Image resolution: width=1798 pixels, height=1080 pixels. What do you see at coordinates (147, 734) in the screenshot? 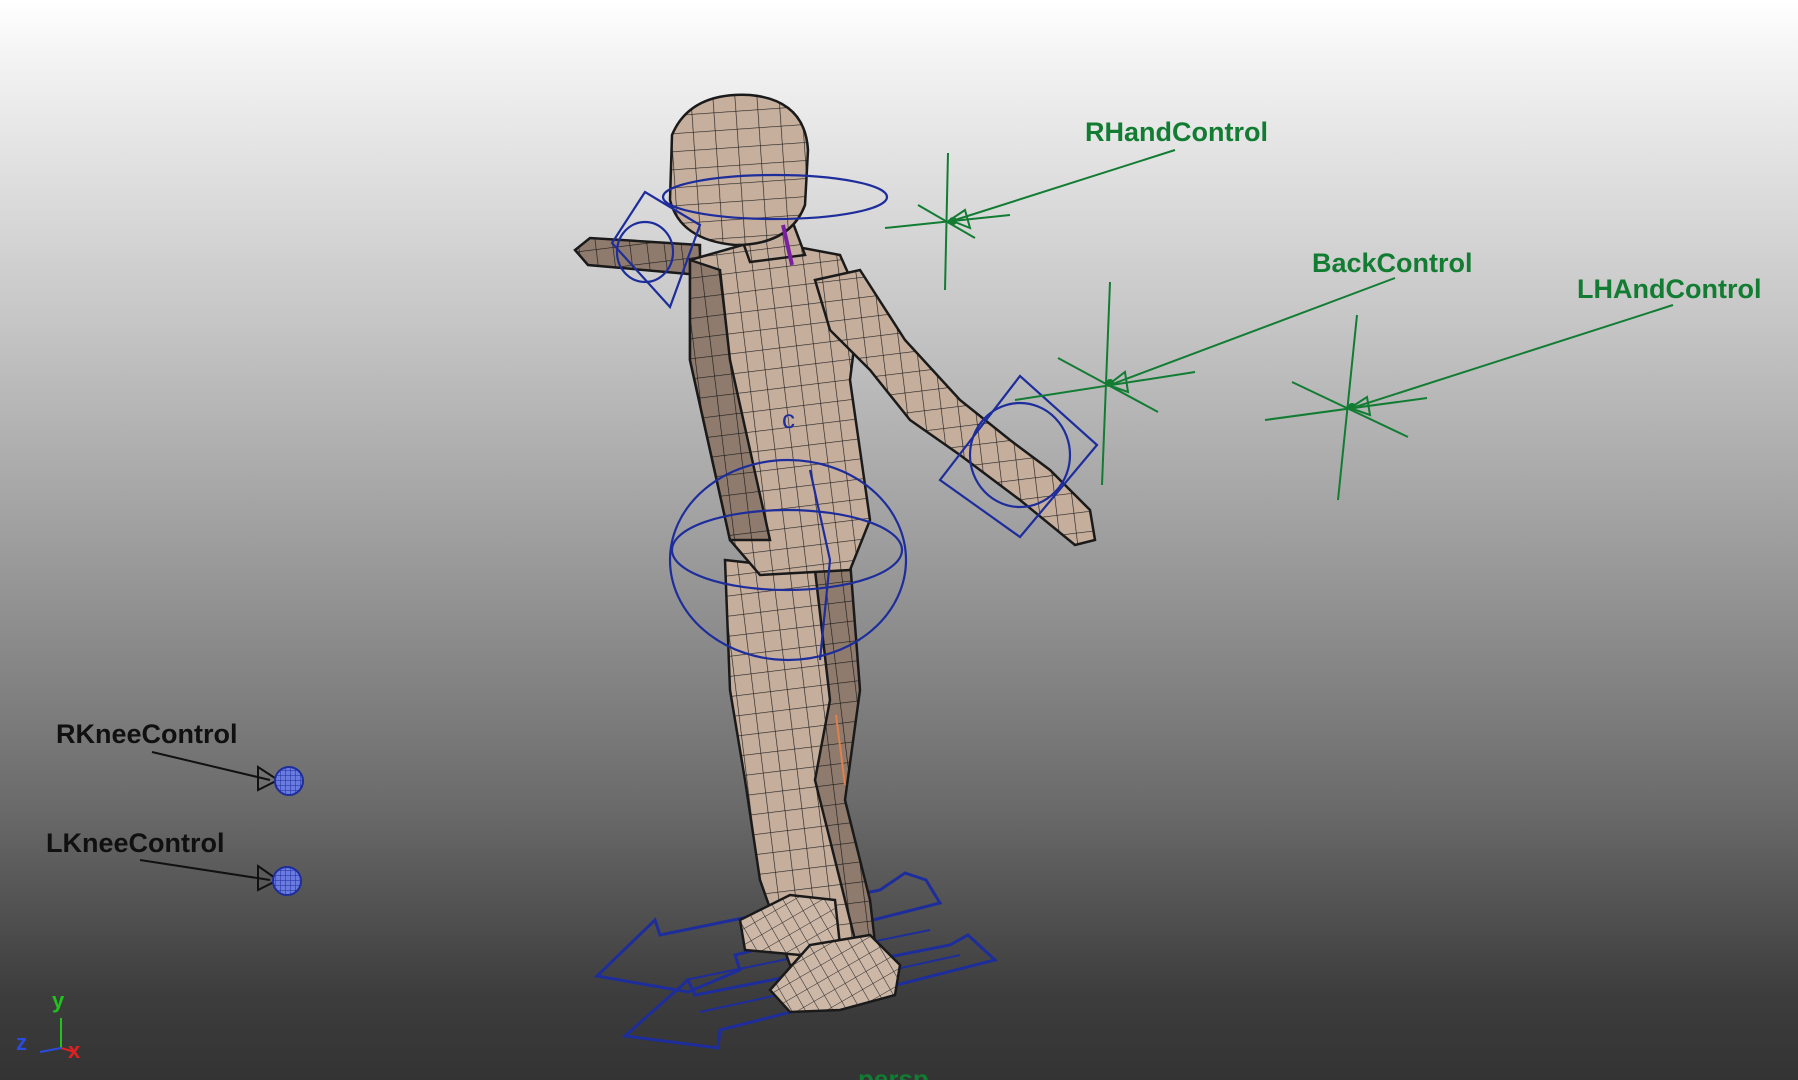
I see `rknee-control-label: RKneeControl` at bounding box center [147, 734].